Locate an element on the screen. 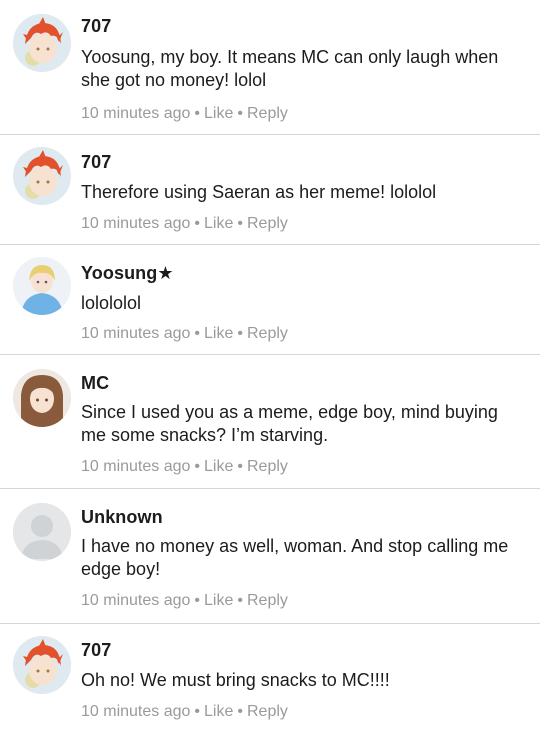 The height and width of the screenshot is (734, 540). comment-text: lolololol is located at coordinates (111, 303).